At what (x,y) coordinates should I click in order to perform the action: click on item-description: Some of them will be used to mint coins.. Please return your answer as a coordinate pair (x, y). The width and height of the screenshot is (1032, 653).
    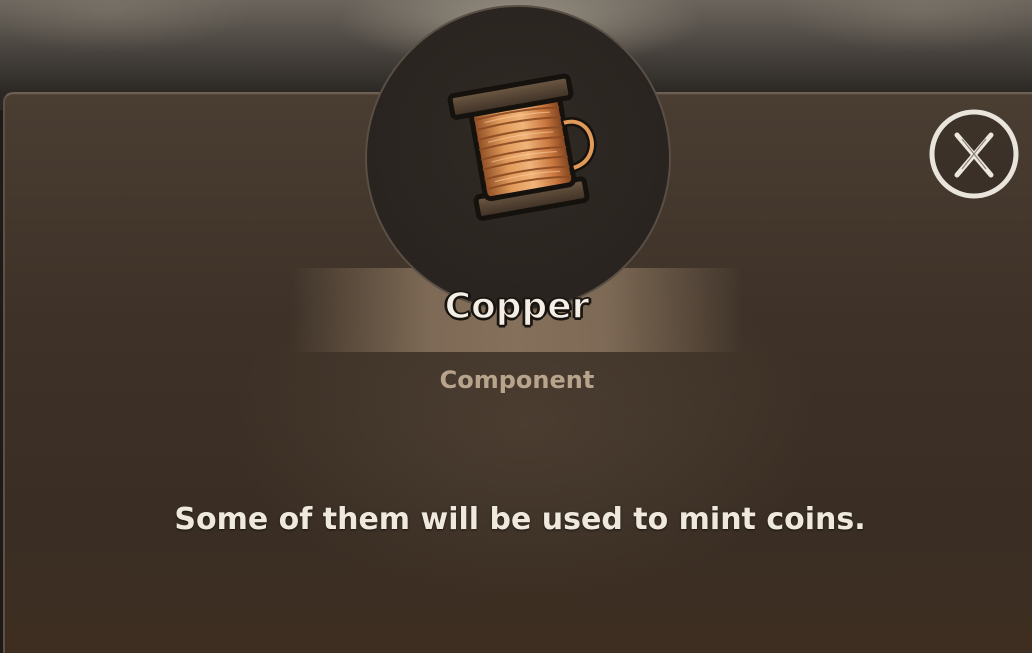
    Looking at the image, I should click on (520, 519).